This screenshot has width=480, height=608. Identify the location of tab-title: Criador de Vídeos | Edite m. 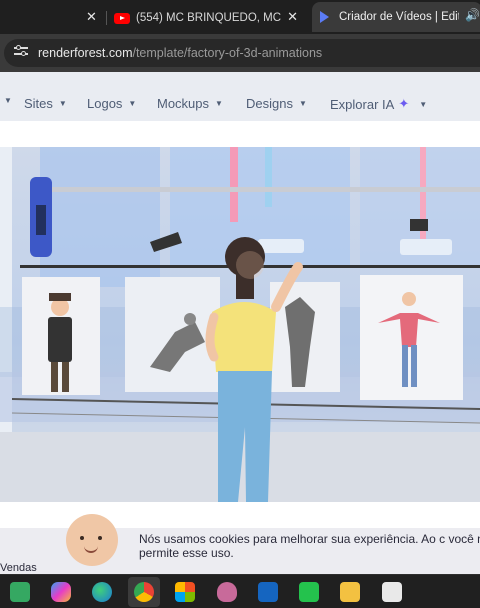
(399, 17).